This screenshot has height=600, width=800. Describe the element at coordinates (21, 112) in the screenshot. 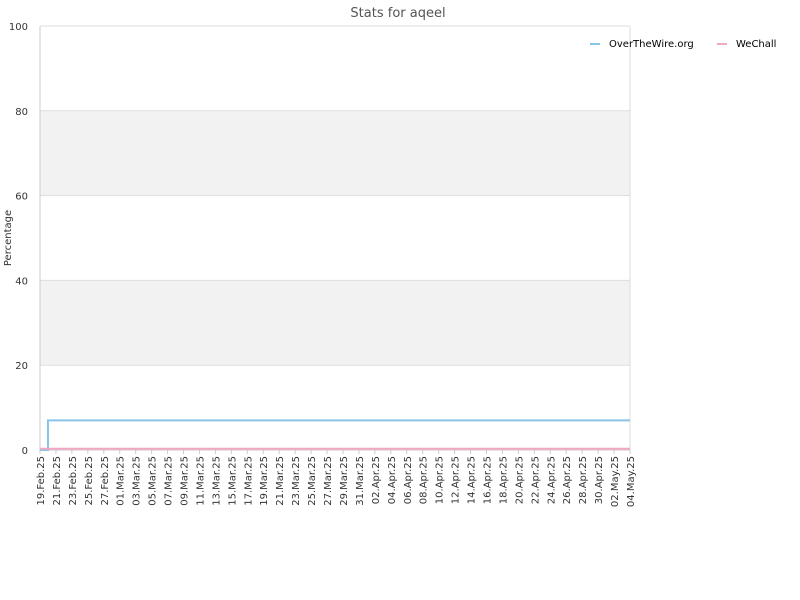

I see `y-tick-label: 80` at that location.